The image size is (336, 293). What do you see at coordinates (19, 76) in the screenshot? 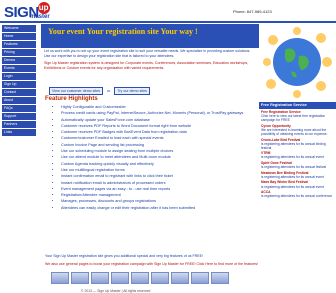
I see `sidebar-item-login: Login` at bounding box center [19, 76].